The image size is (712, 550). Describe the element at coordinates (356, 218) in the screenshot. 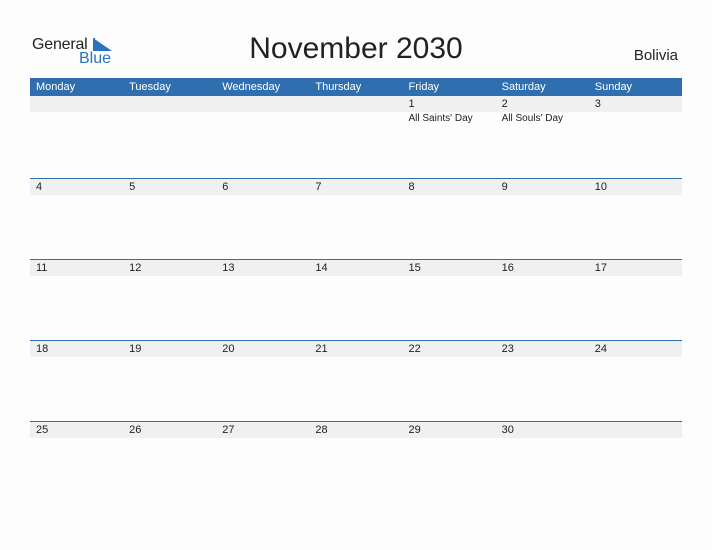

I see `week-row: 4 5 6 7 8 9 10` at that location.